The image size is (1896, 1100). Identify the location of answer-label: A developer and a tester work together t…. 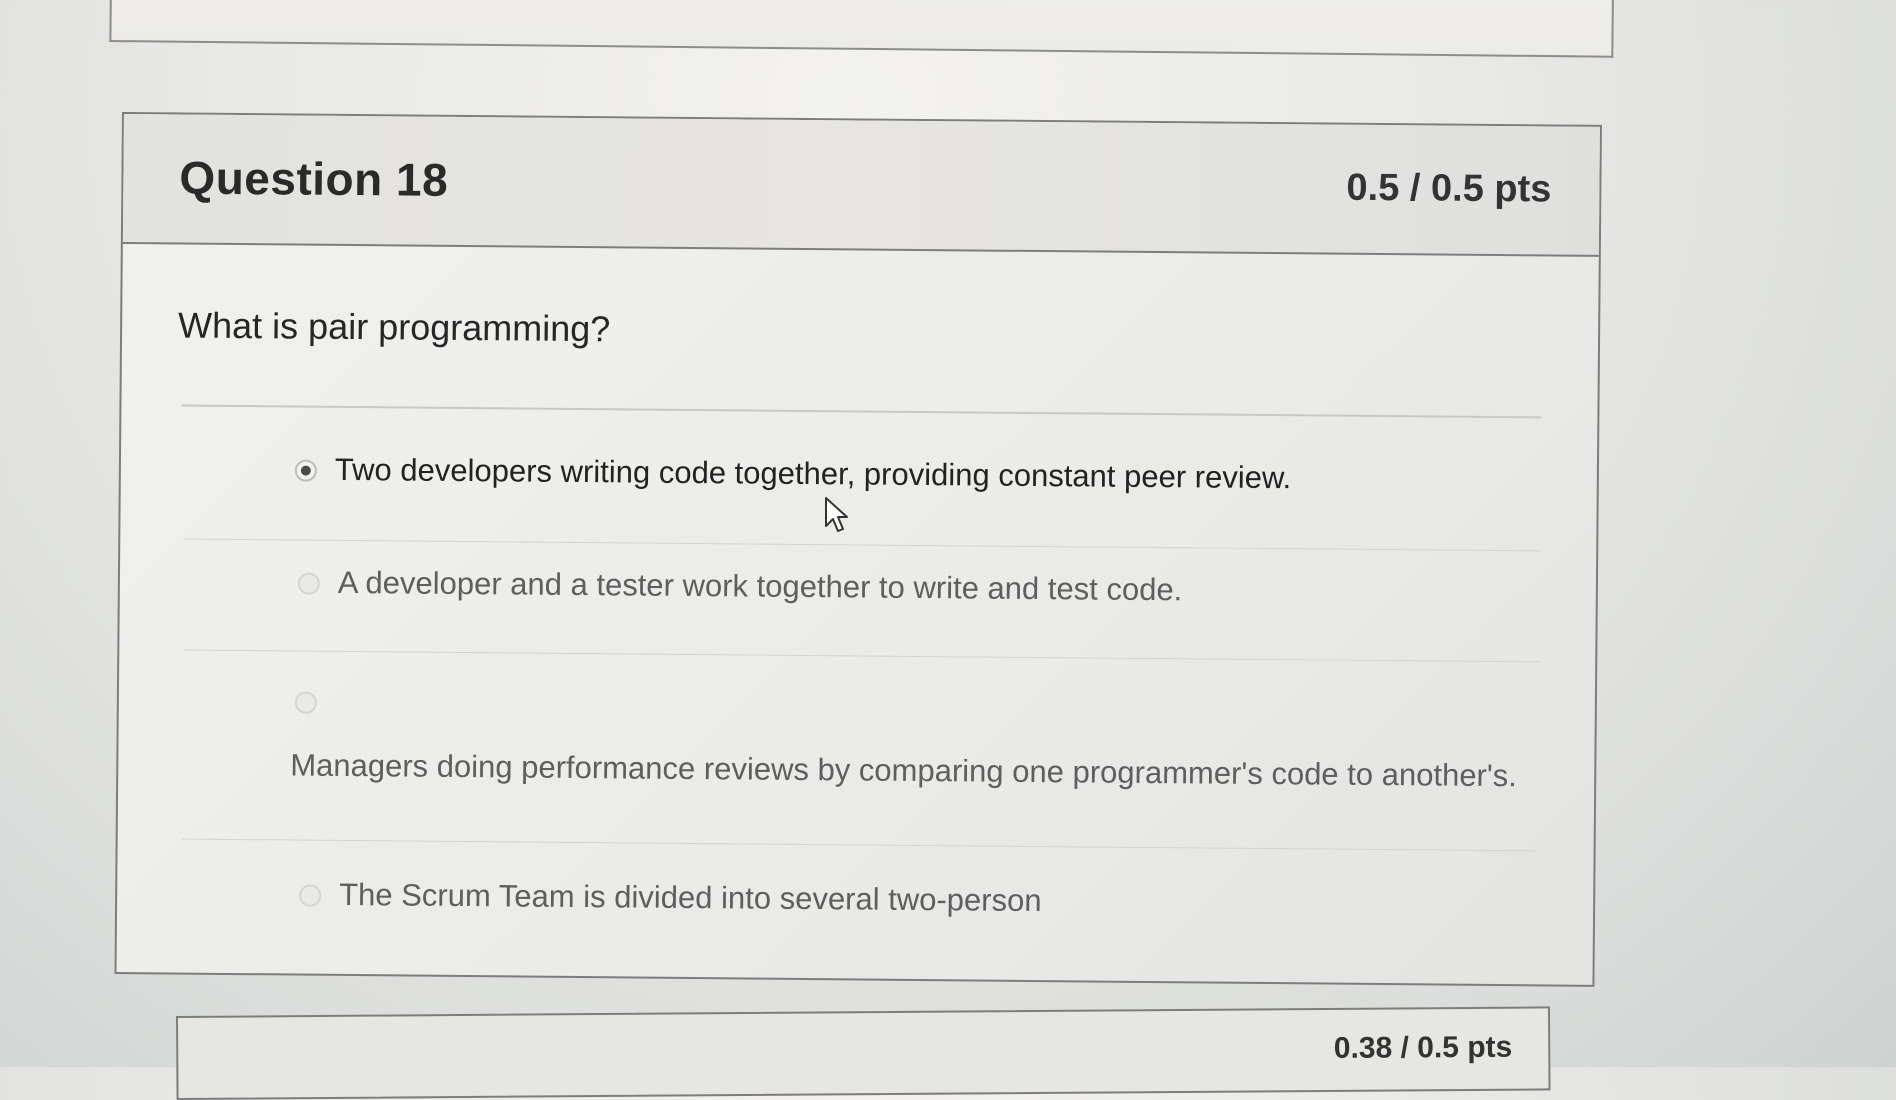
(760, 586).